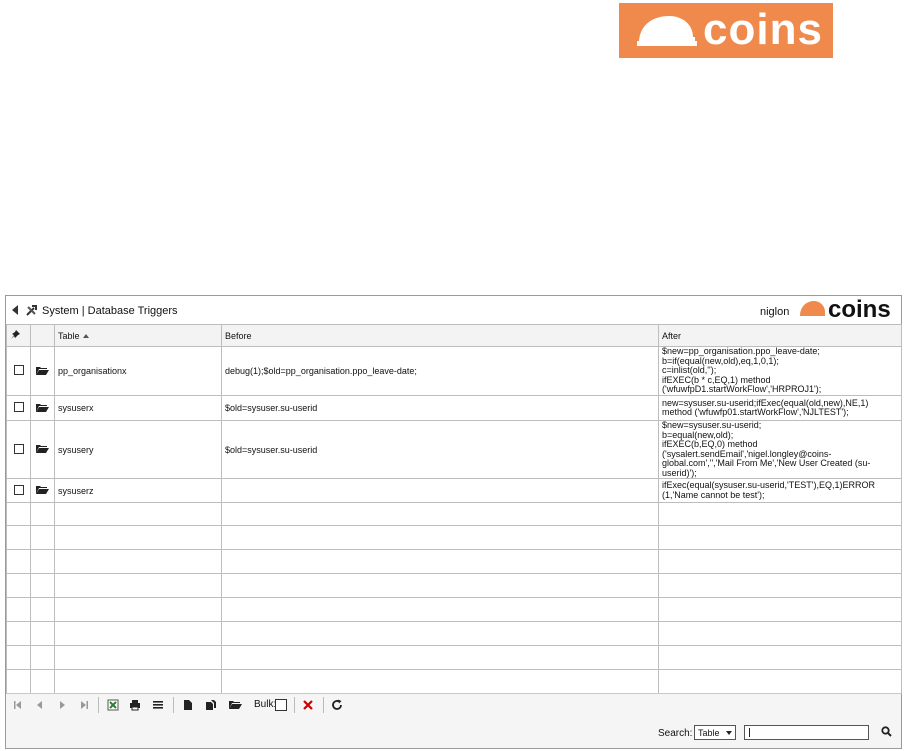  Describe the element at coordinates (188, 705) in the screenshot. I see `new-record-icon` at that location.